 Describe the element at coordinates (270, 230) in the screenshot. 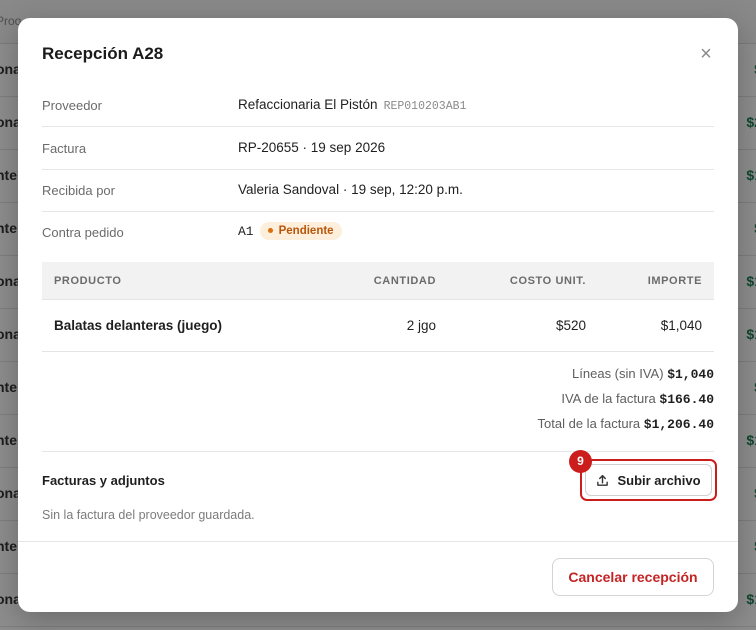

I see `status-dot-icon` at that location.